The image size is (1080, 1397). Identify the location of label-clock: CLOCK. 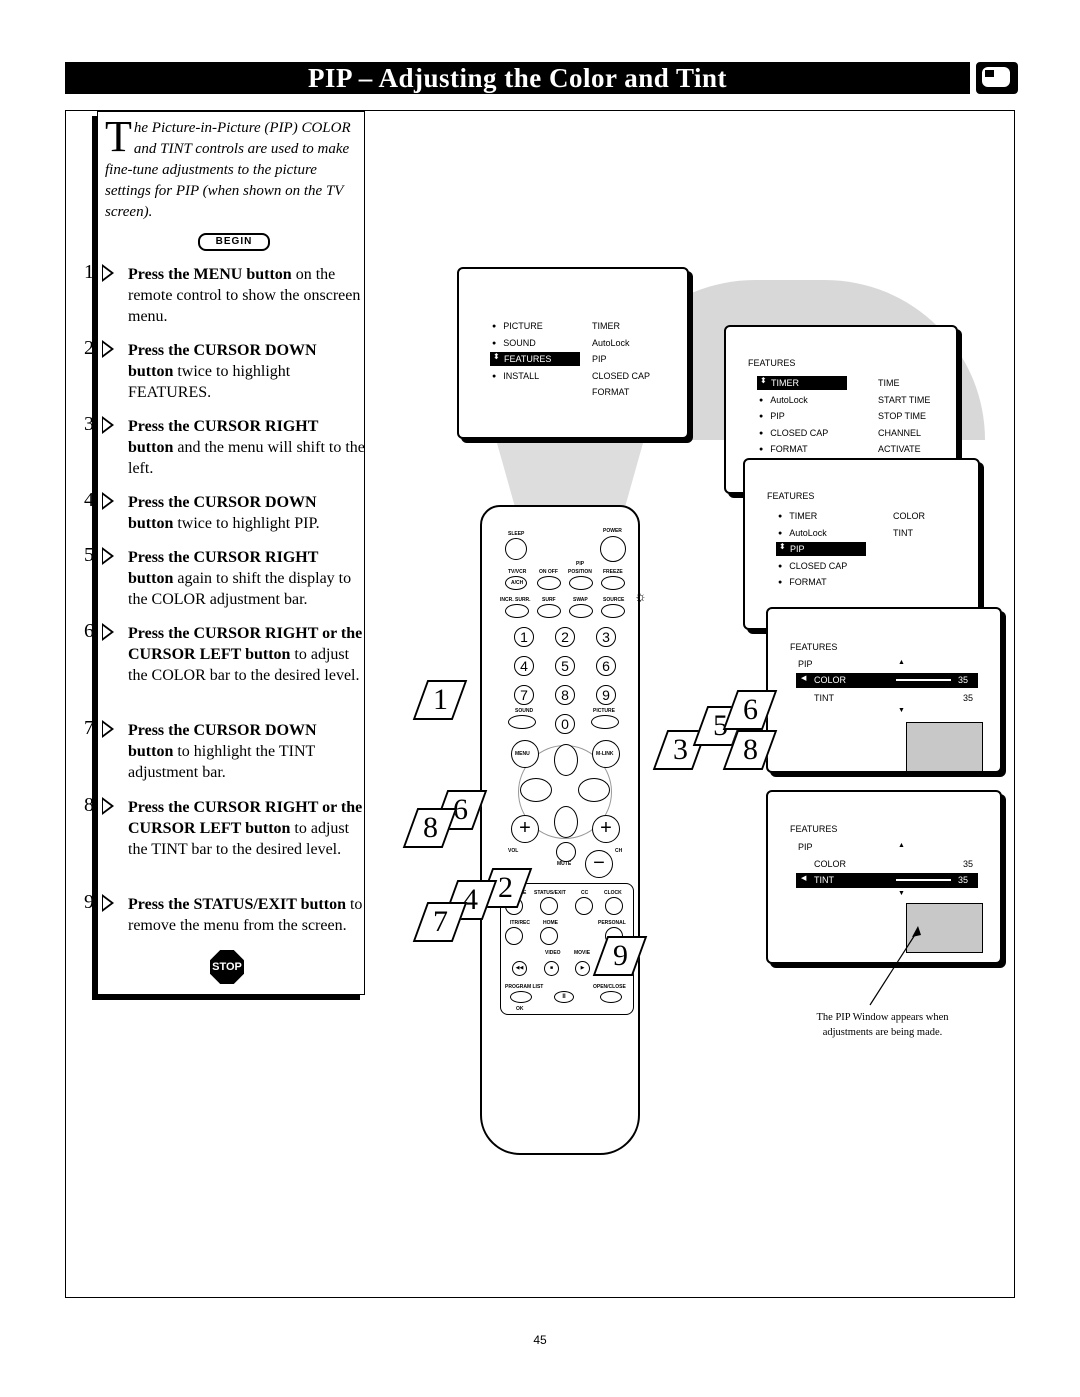
(613, 893).